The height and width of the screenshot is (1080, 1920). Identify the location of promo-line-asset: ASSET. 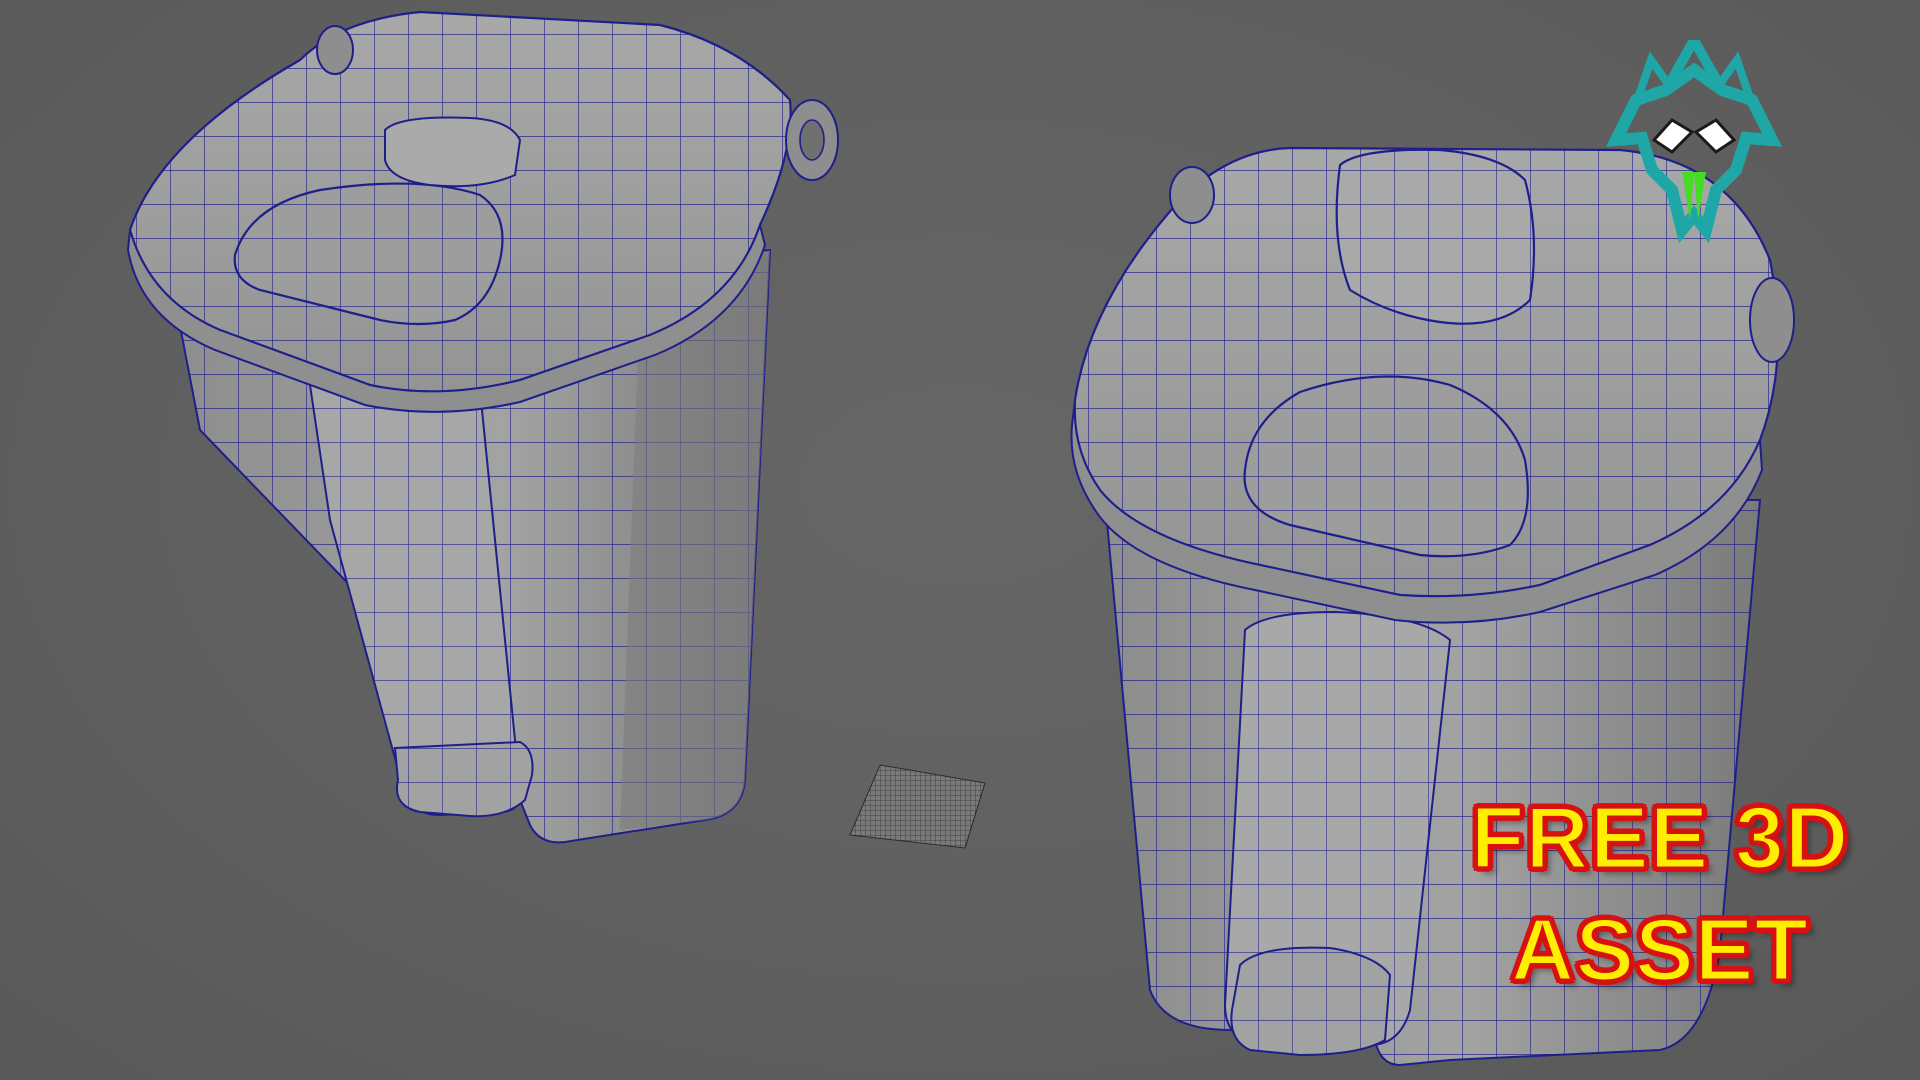
(1659, 950).